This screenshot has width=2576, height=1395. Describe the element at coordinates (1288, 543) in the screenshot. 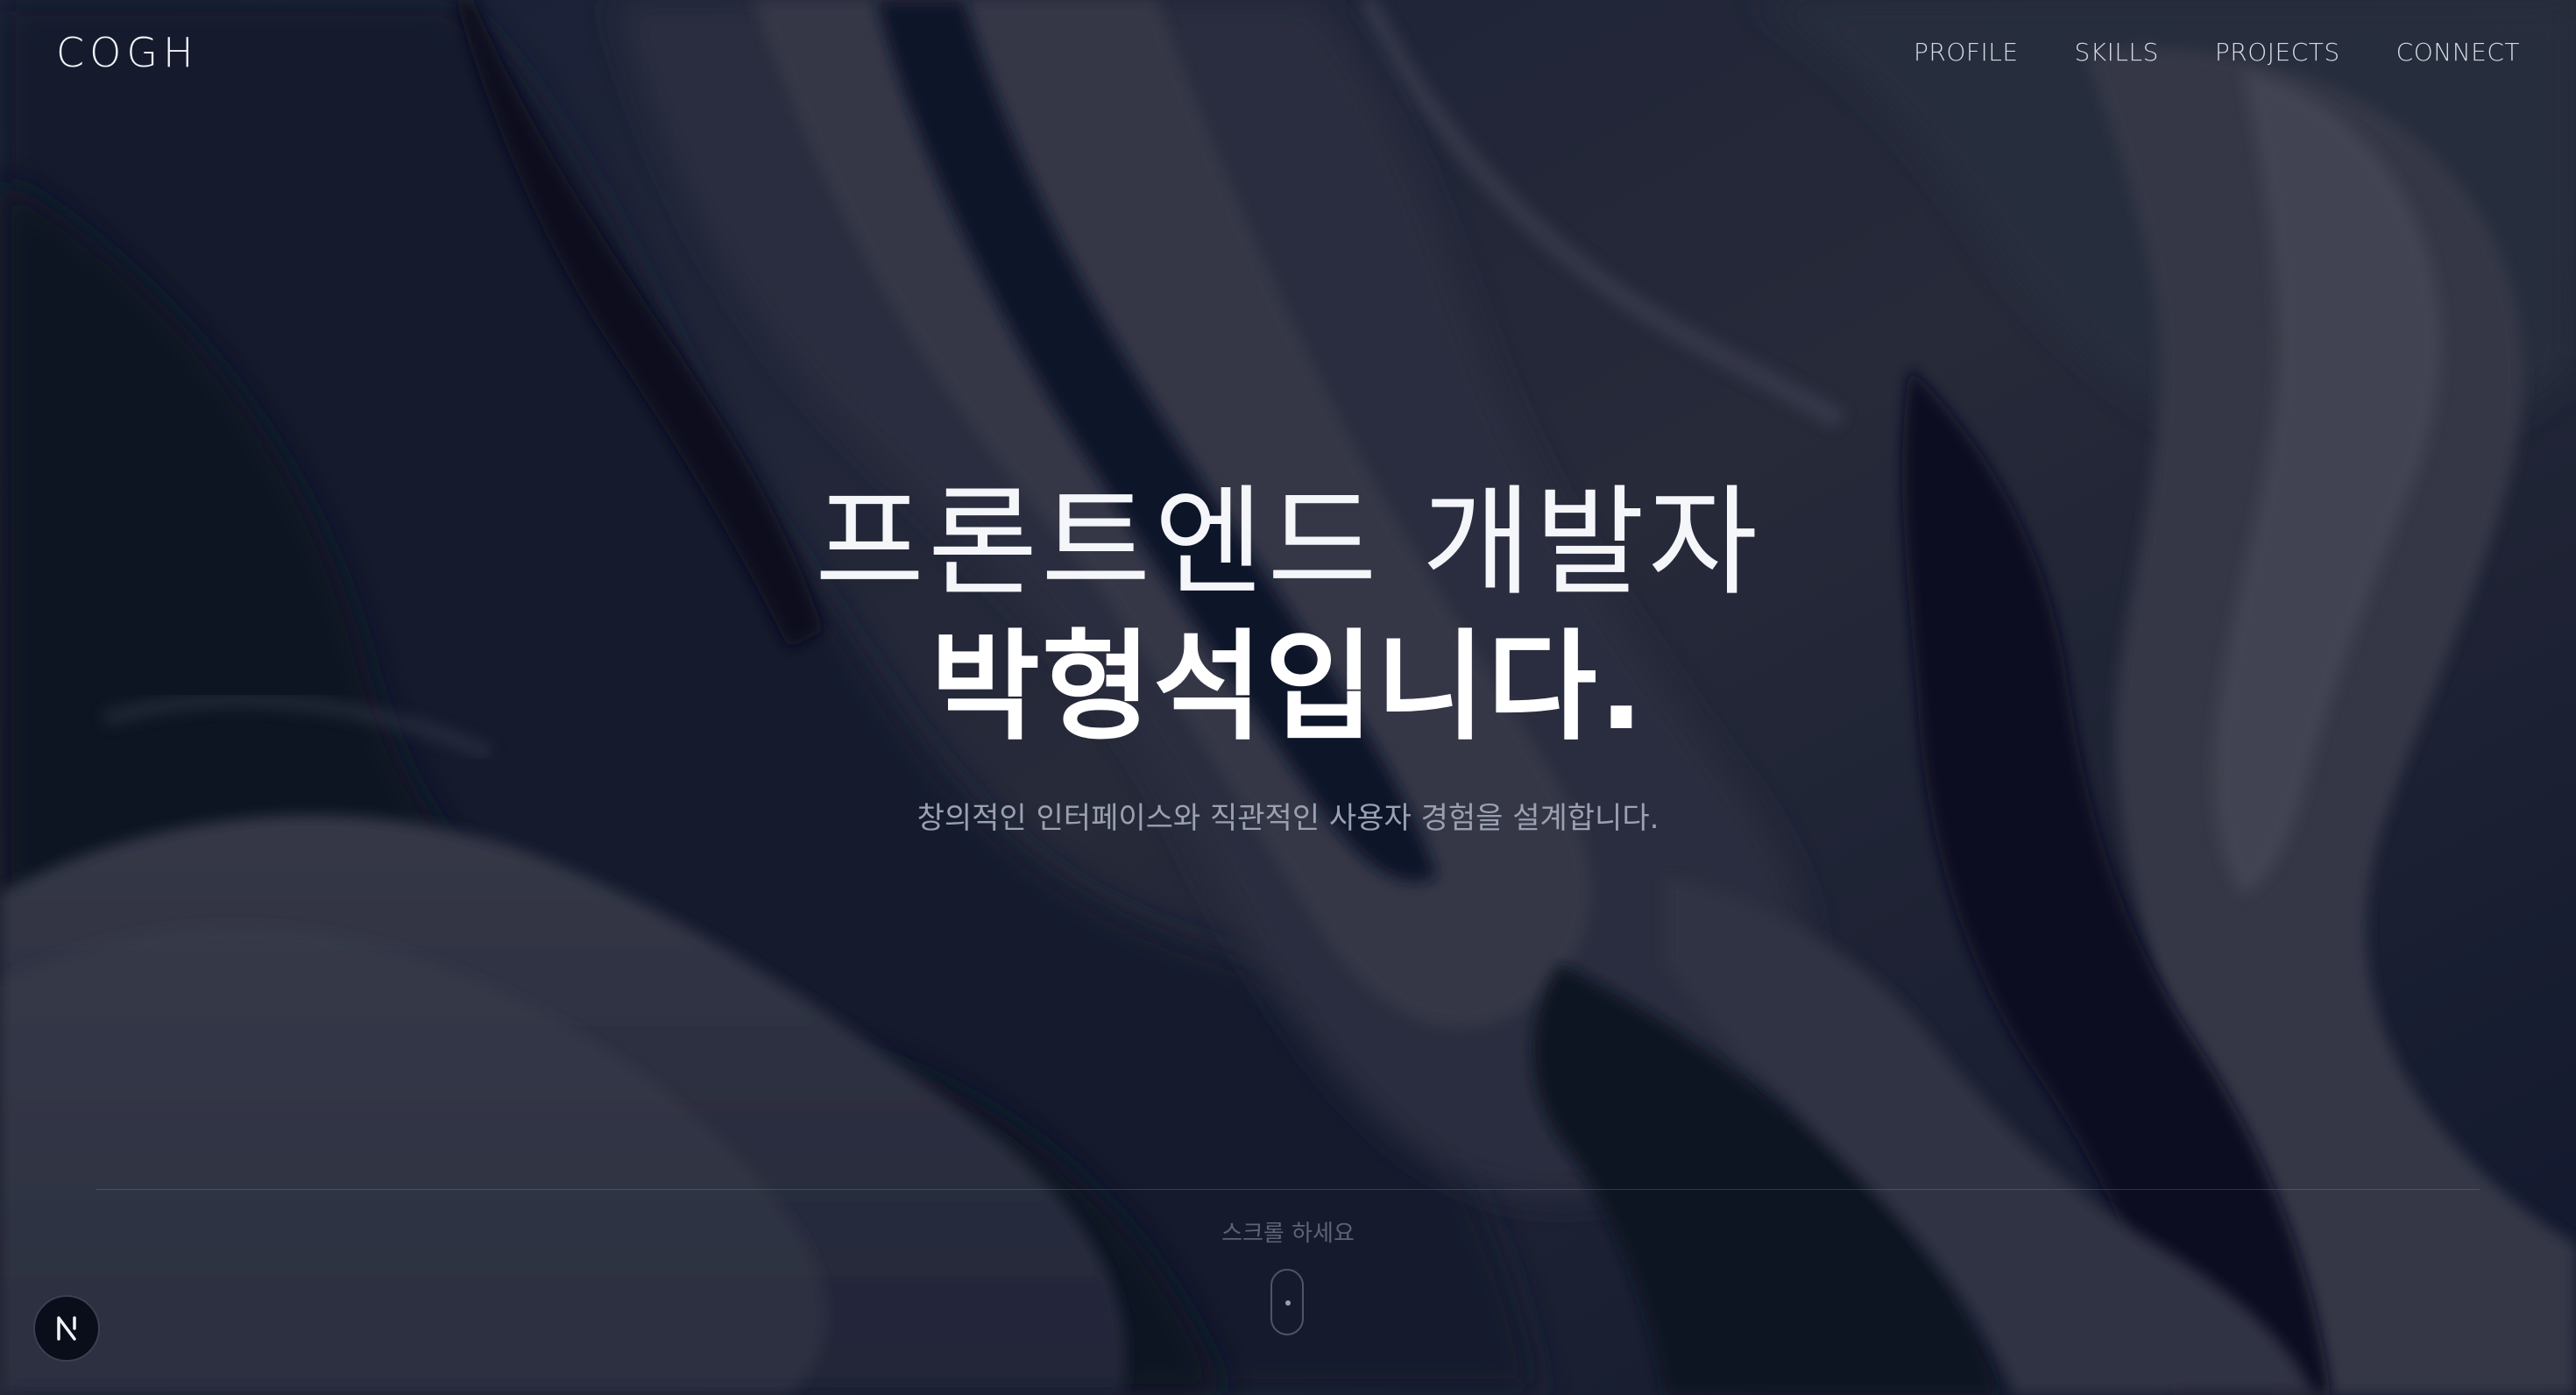

I see `hero-title-line1: 프론트엔드 개발자` at that location.